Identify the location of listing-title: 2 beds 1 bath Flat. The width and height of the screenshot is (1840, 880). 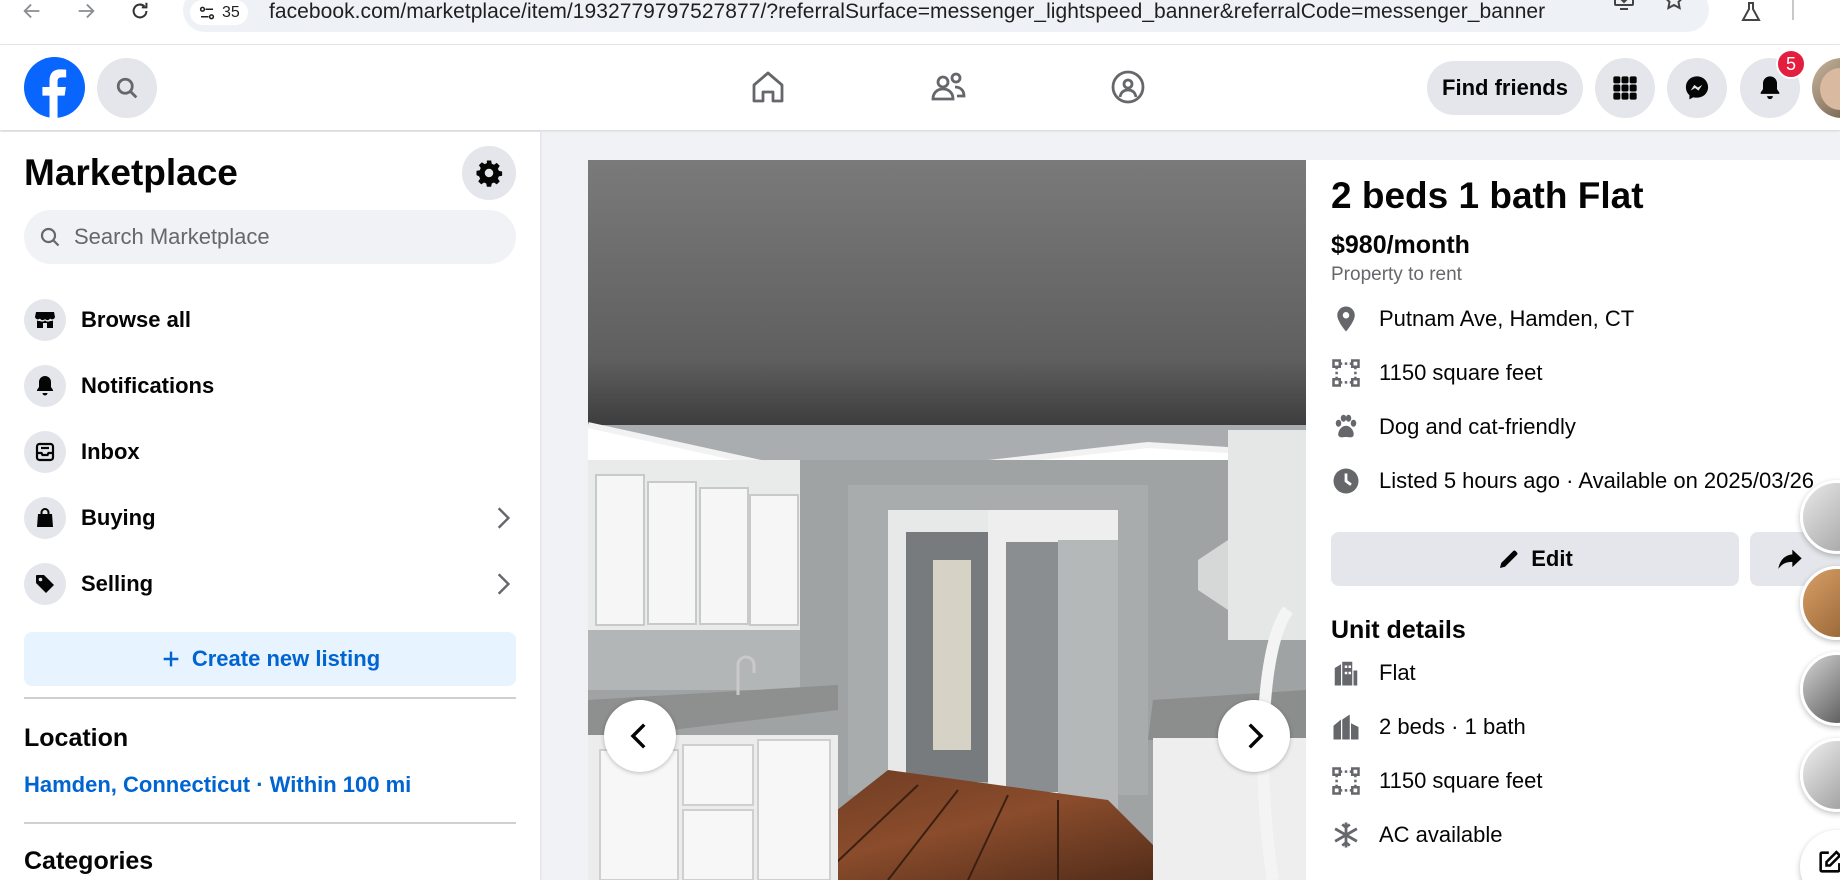
(1487, 195).